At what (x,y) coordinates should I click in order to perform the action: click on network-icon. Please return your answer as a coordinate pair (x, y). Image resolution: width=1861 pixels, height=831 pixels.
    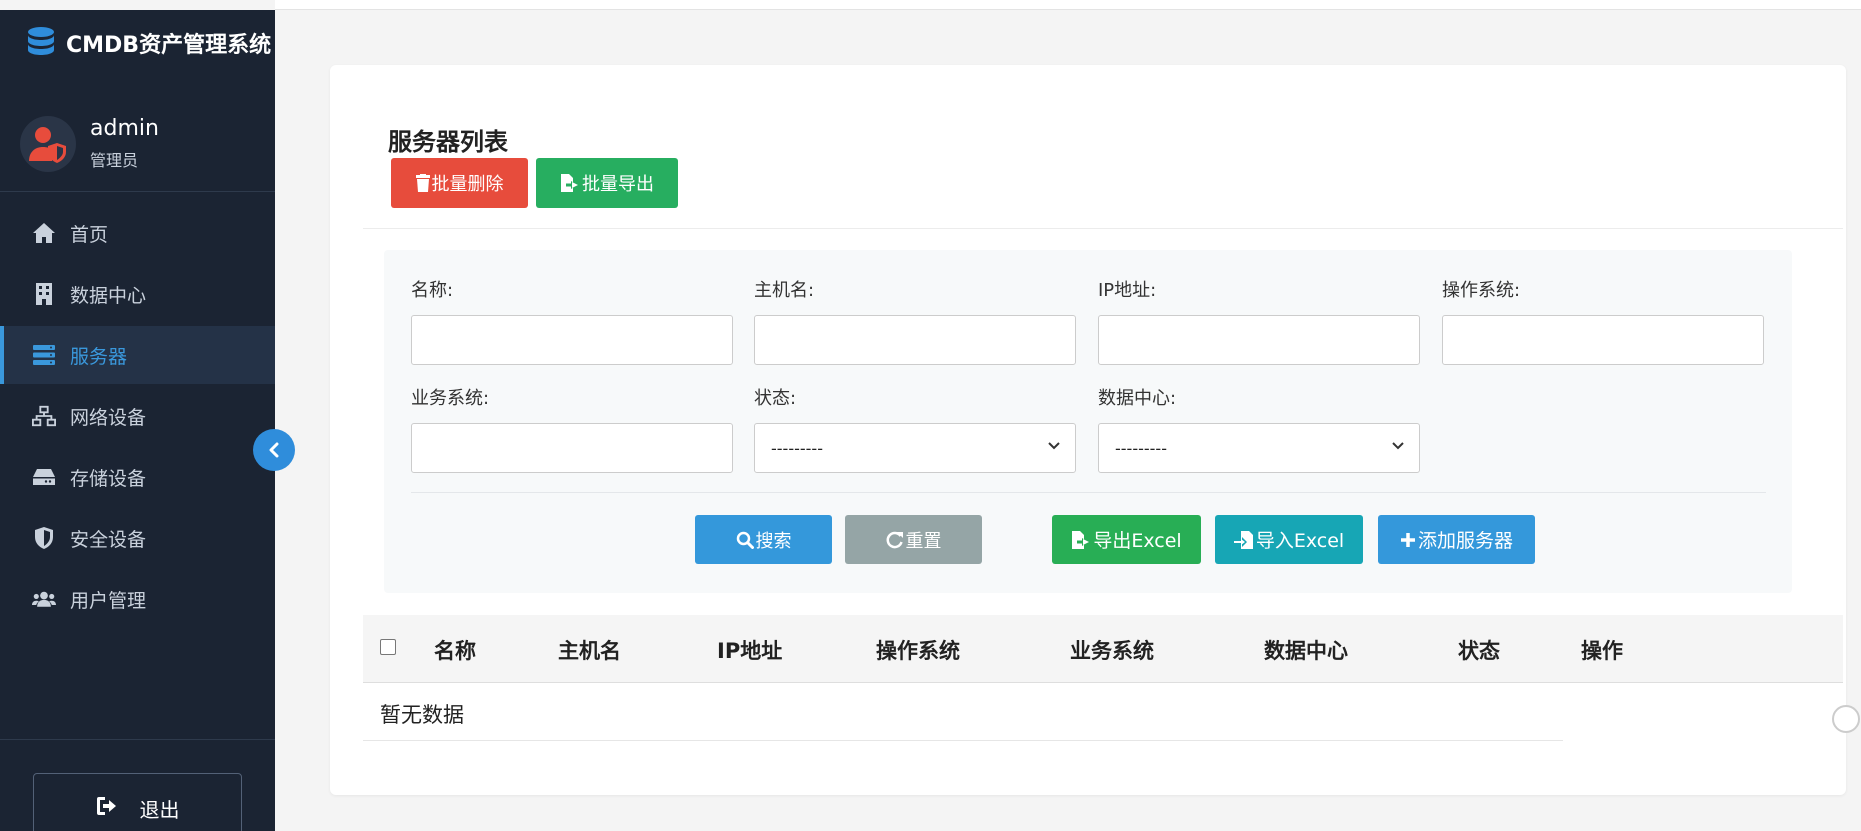
    Looking at the image, I should click on (44, 416).